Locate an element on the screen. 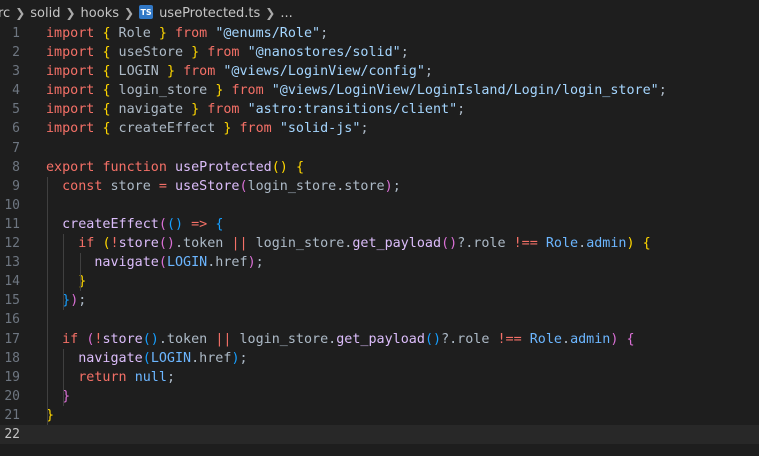 Image resolution: width=759 pixels, height=456 pixels. code-line: 13 navigate(LOGIN.href); is located at coordinates (379, 262).